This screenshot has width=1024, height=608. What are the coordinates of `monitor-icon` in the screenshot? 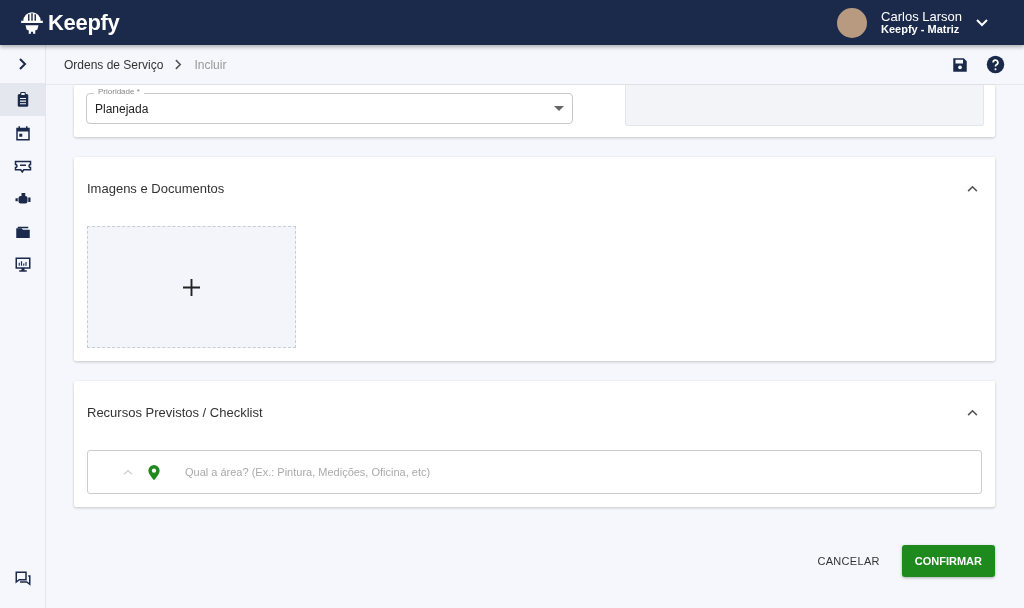 It's located at (22, 264).